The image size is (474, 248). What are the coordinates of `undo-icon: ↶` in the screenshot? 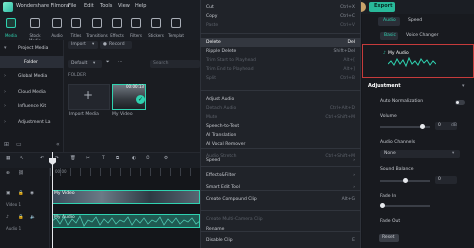 It's located at (42, 159).